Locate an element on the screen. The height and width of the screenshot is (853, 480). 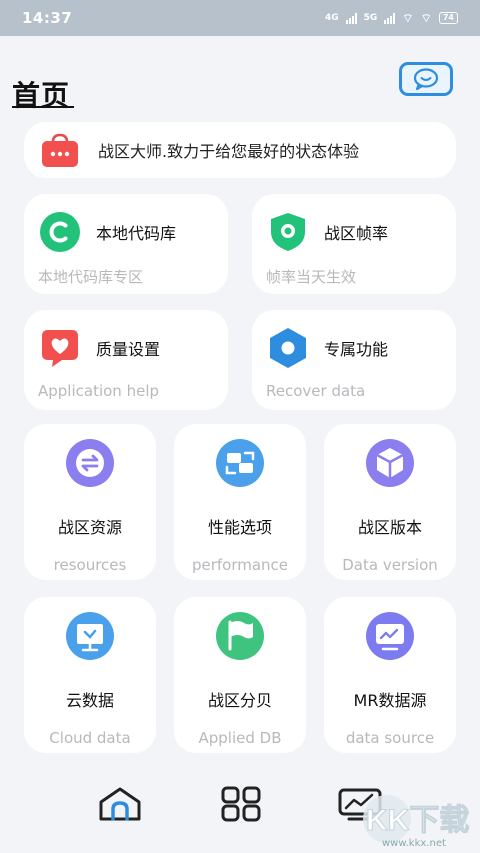
nav-home is located at coordinates (120, 804).